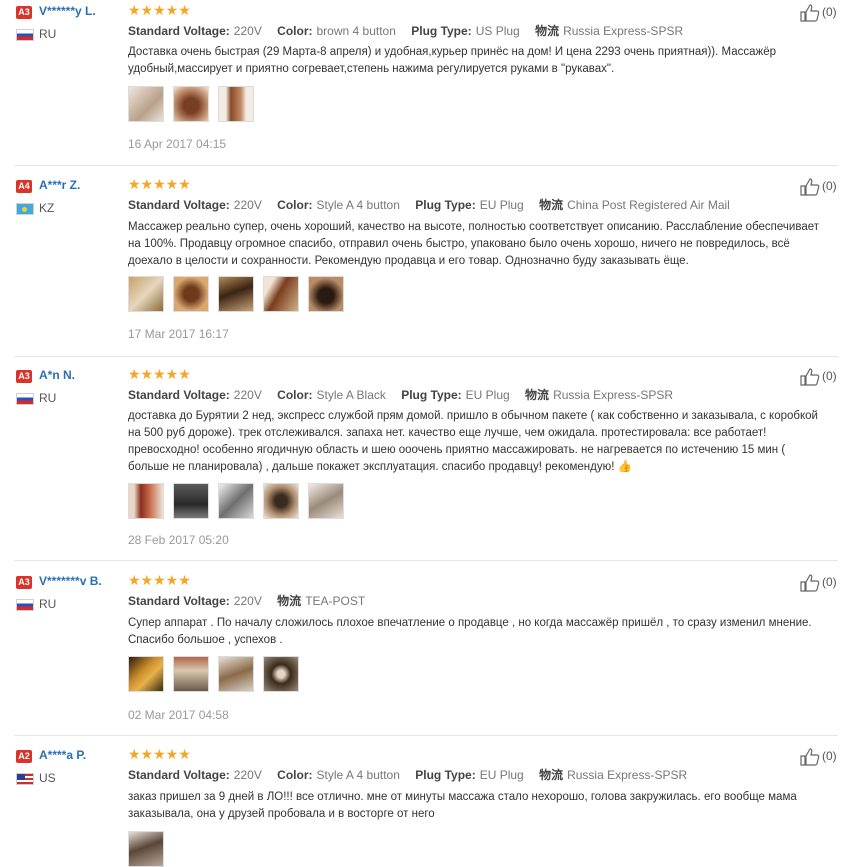 The width and height of the screenshot is (850, 867). Describe the element at coordinates (178, 715) in the screenshot. I see `review-date: 02 Mar 2017 04:58` at that location.